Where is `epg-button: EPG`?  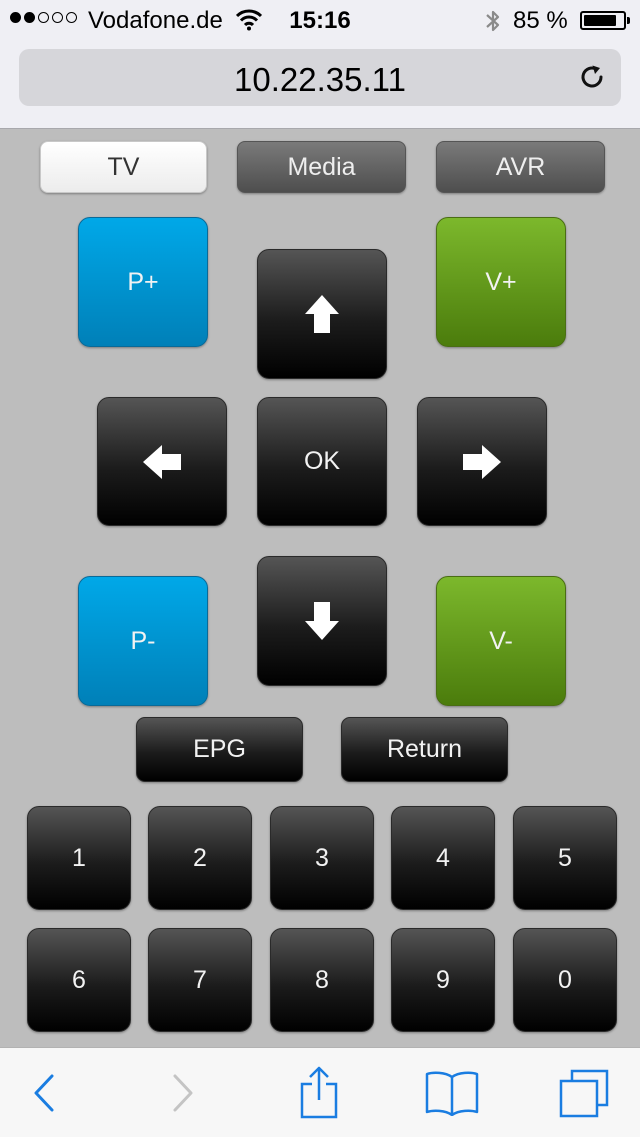
epg-button: EPG is located at coordinates (219, 749).